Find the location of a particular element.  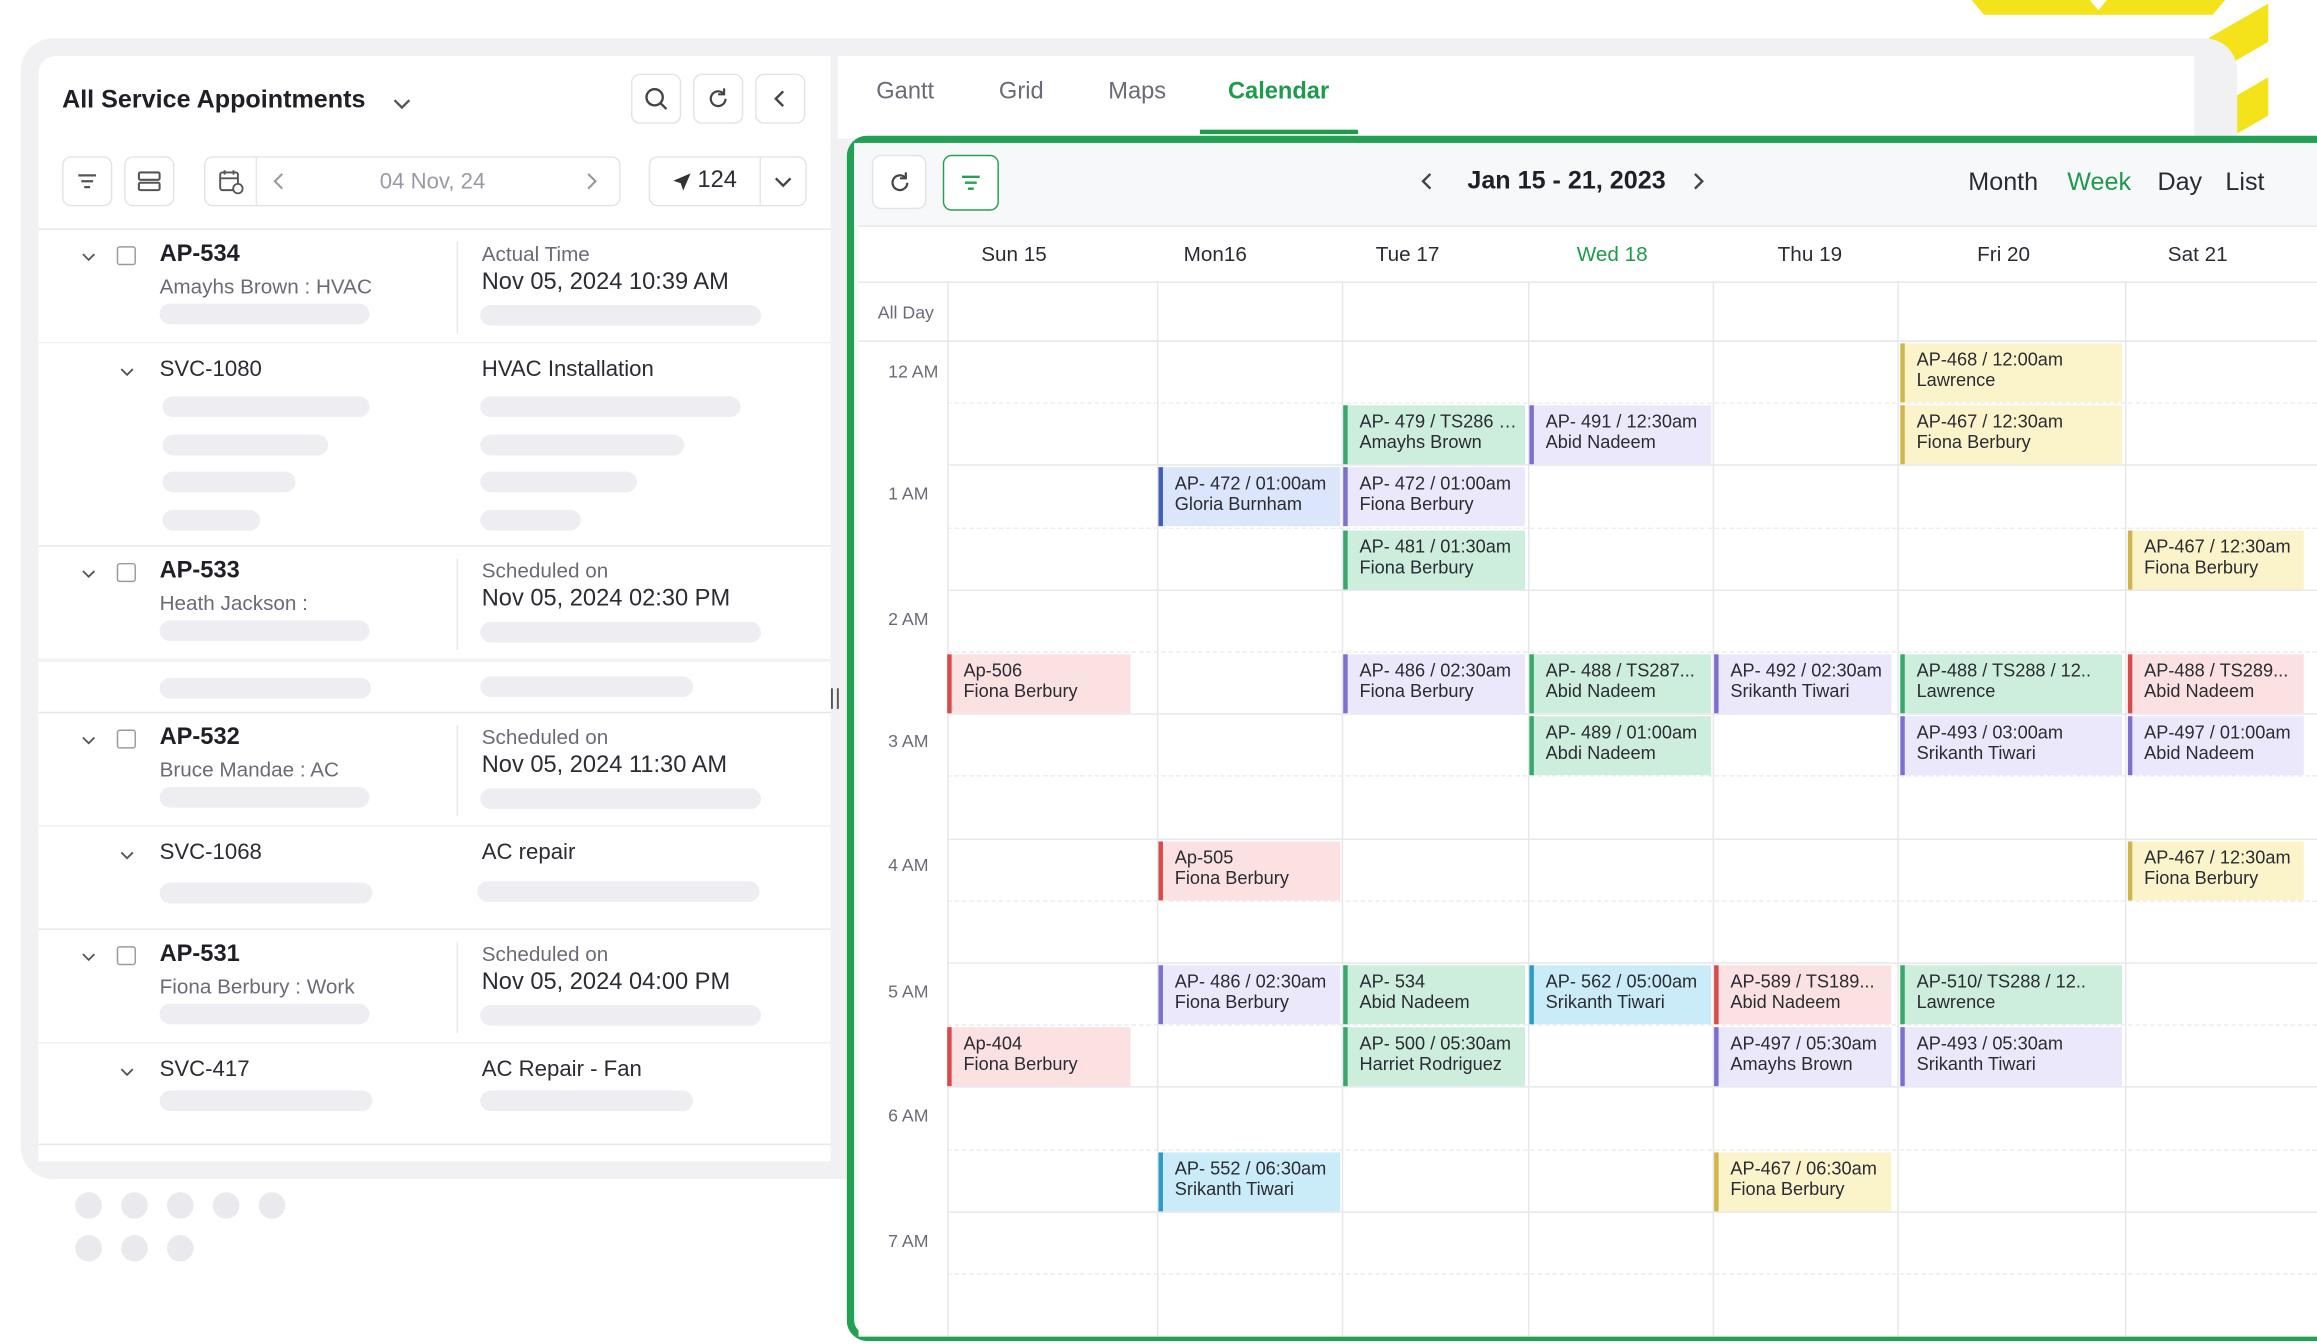

calendar-event: AP- 481 / 01:30am Fiona Berbury is located at coordinates (1434, 559).